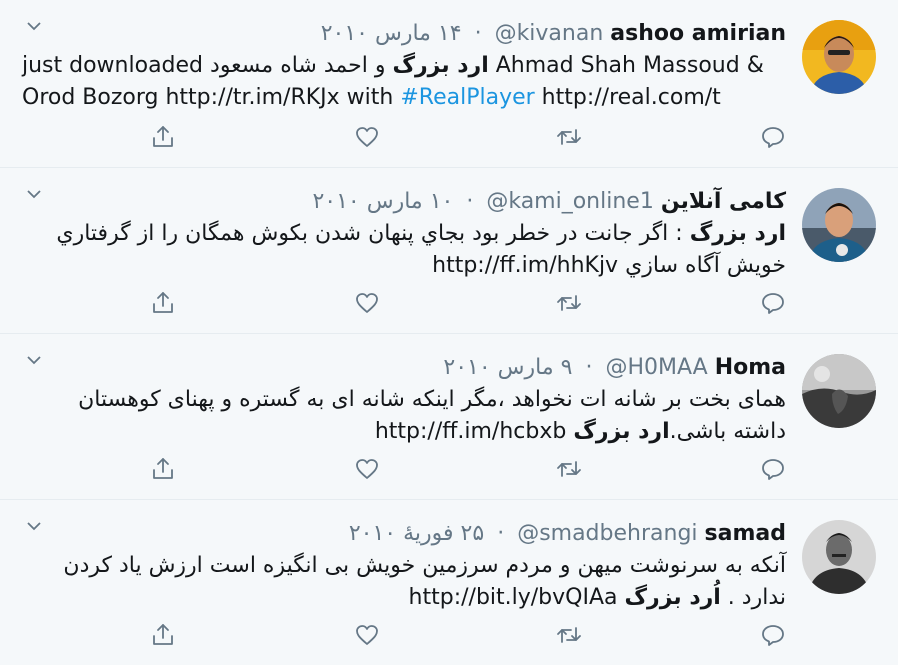  I want to click on tweet-date: ۱۴ مارس ۲۰۱۰, so click(391, 33).